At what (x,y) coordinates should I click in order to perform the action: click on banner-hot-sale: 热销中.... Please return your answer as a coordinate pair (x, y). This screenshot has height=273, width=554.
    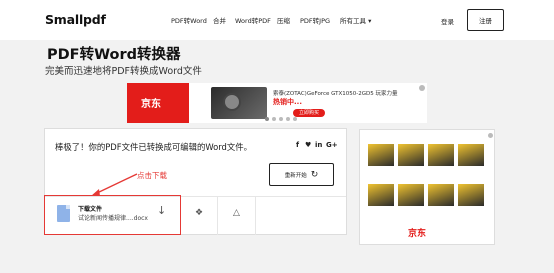
    Looking at the image, I should click on (287, 102).